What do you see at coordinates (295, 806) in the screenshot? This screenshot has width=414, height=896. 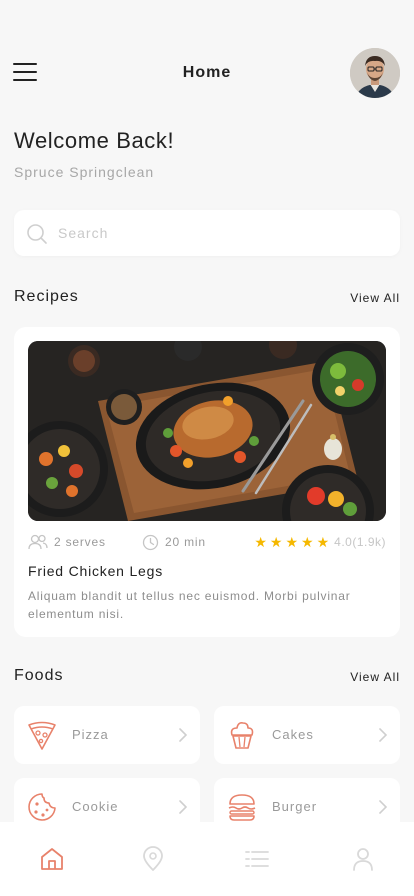 I see `food-label: Burger` at bounding box center [295, 806].